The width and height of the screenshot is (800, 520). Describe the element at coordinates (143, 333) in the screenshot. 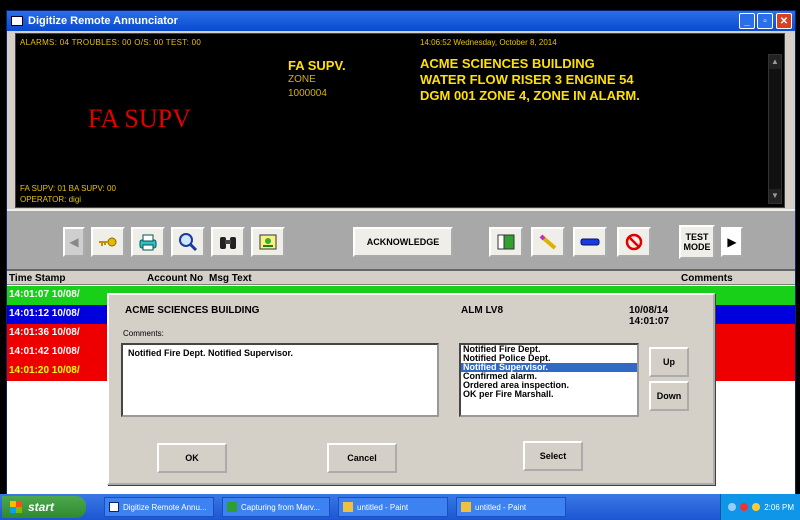

I see `comments-label: Comments:` at that location.